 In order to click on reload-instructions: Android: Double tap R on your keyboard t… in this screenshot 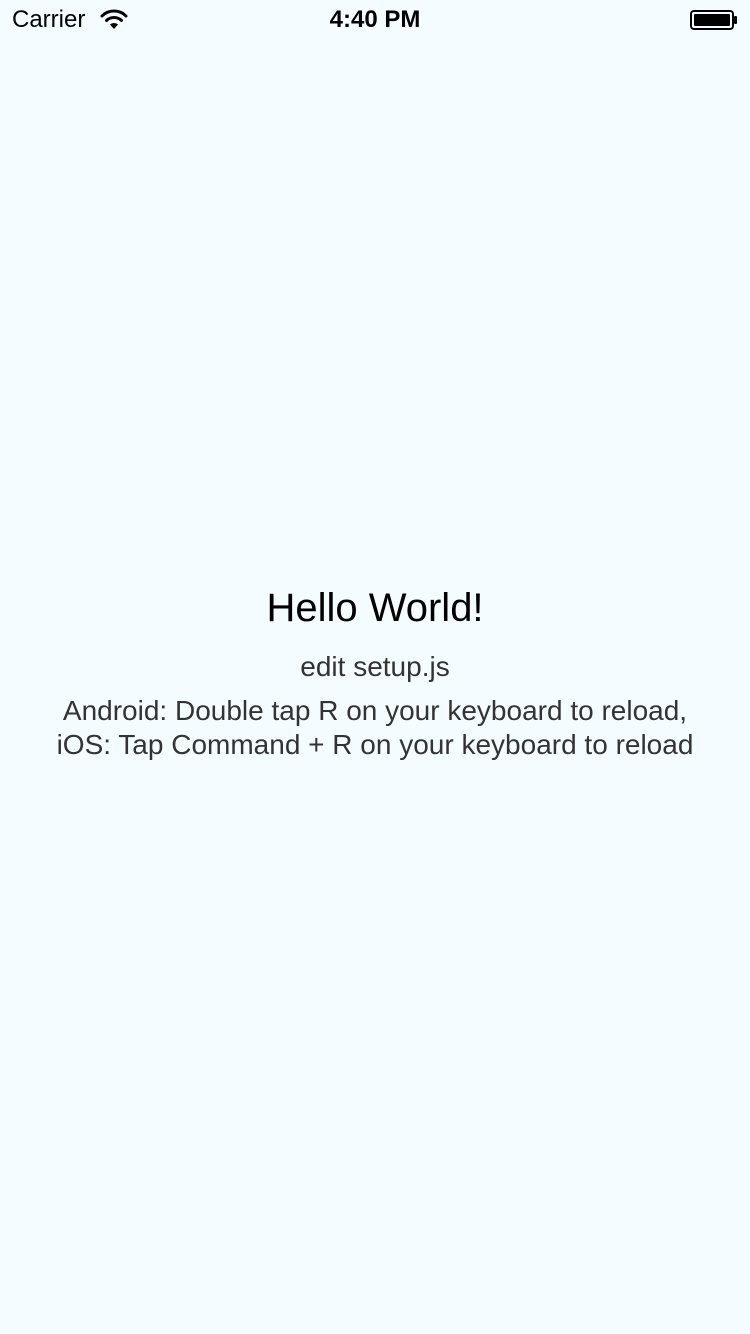, I will do `click(375, 728)`.